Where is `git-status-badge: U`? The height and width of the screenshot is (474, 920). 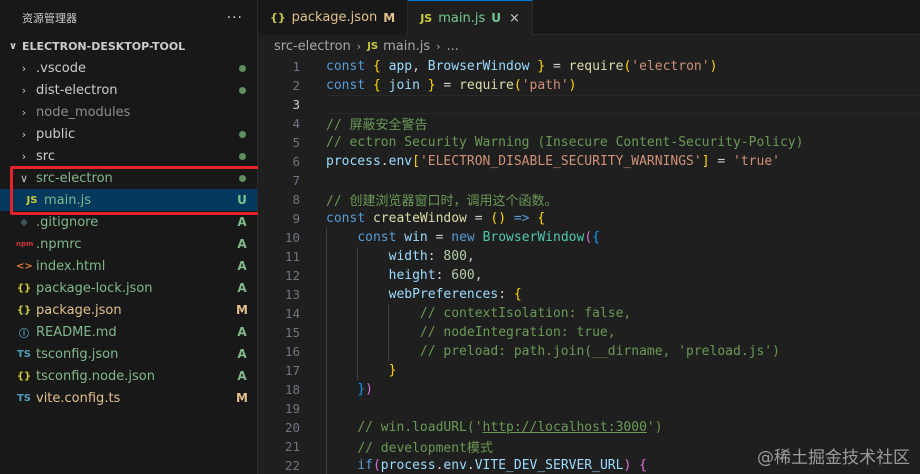 git-status-badge: U is located at coordinates (242, 200).